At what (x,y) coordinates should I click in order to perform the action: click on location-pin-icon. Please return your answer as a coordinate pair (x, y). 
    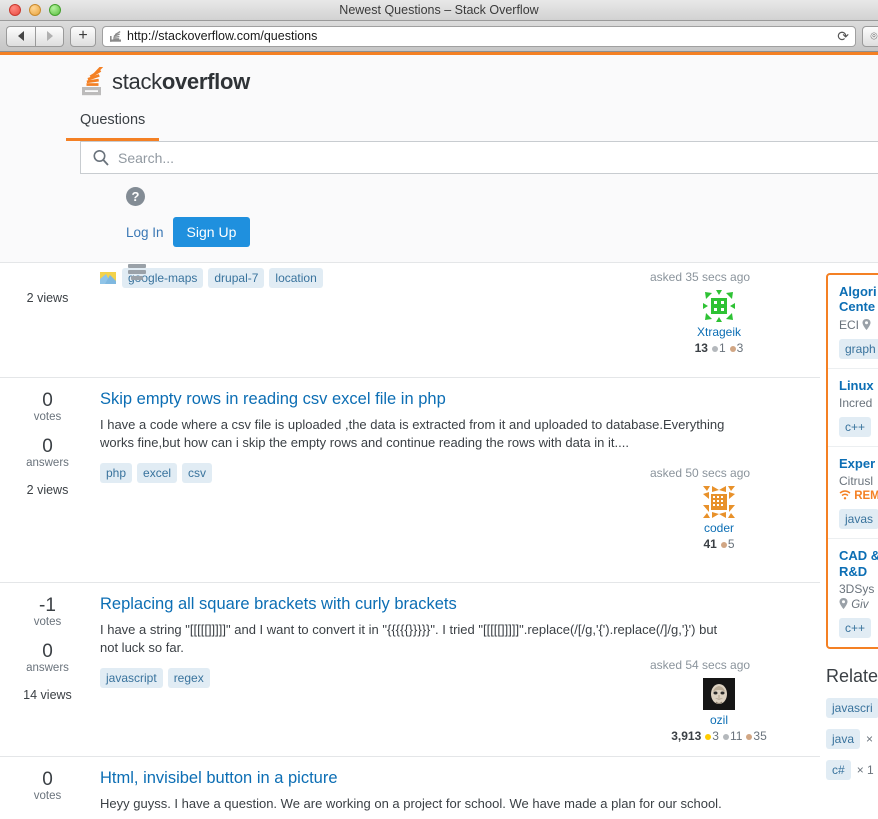
    Looking at the image, I should click on (866, 325).